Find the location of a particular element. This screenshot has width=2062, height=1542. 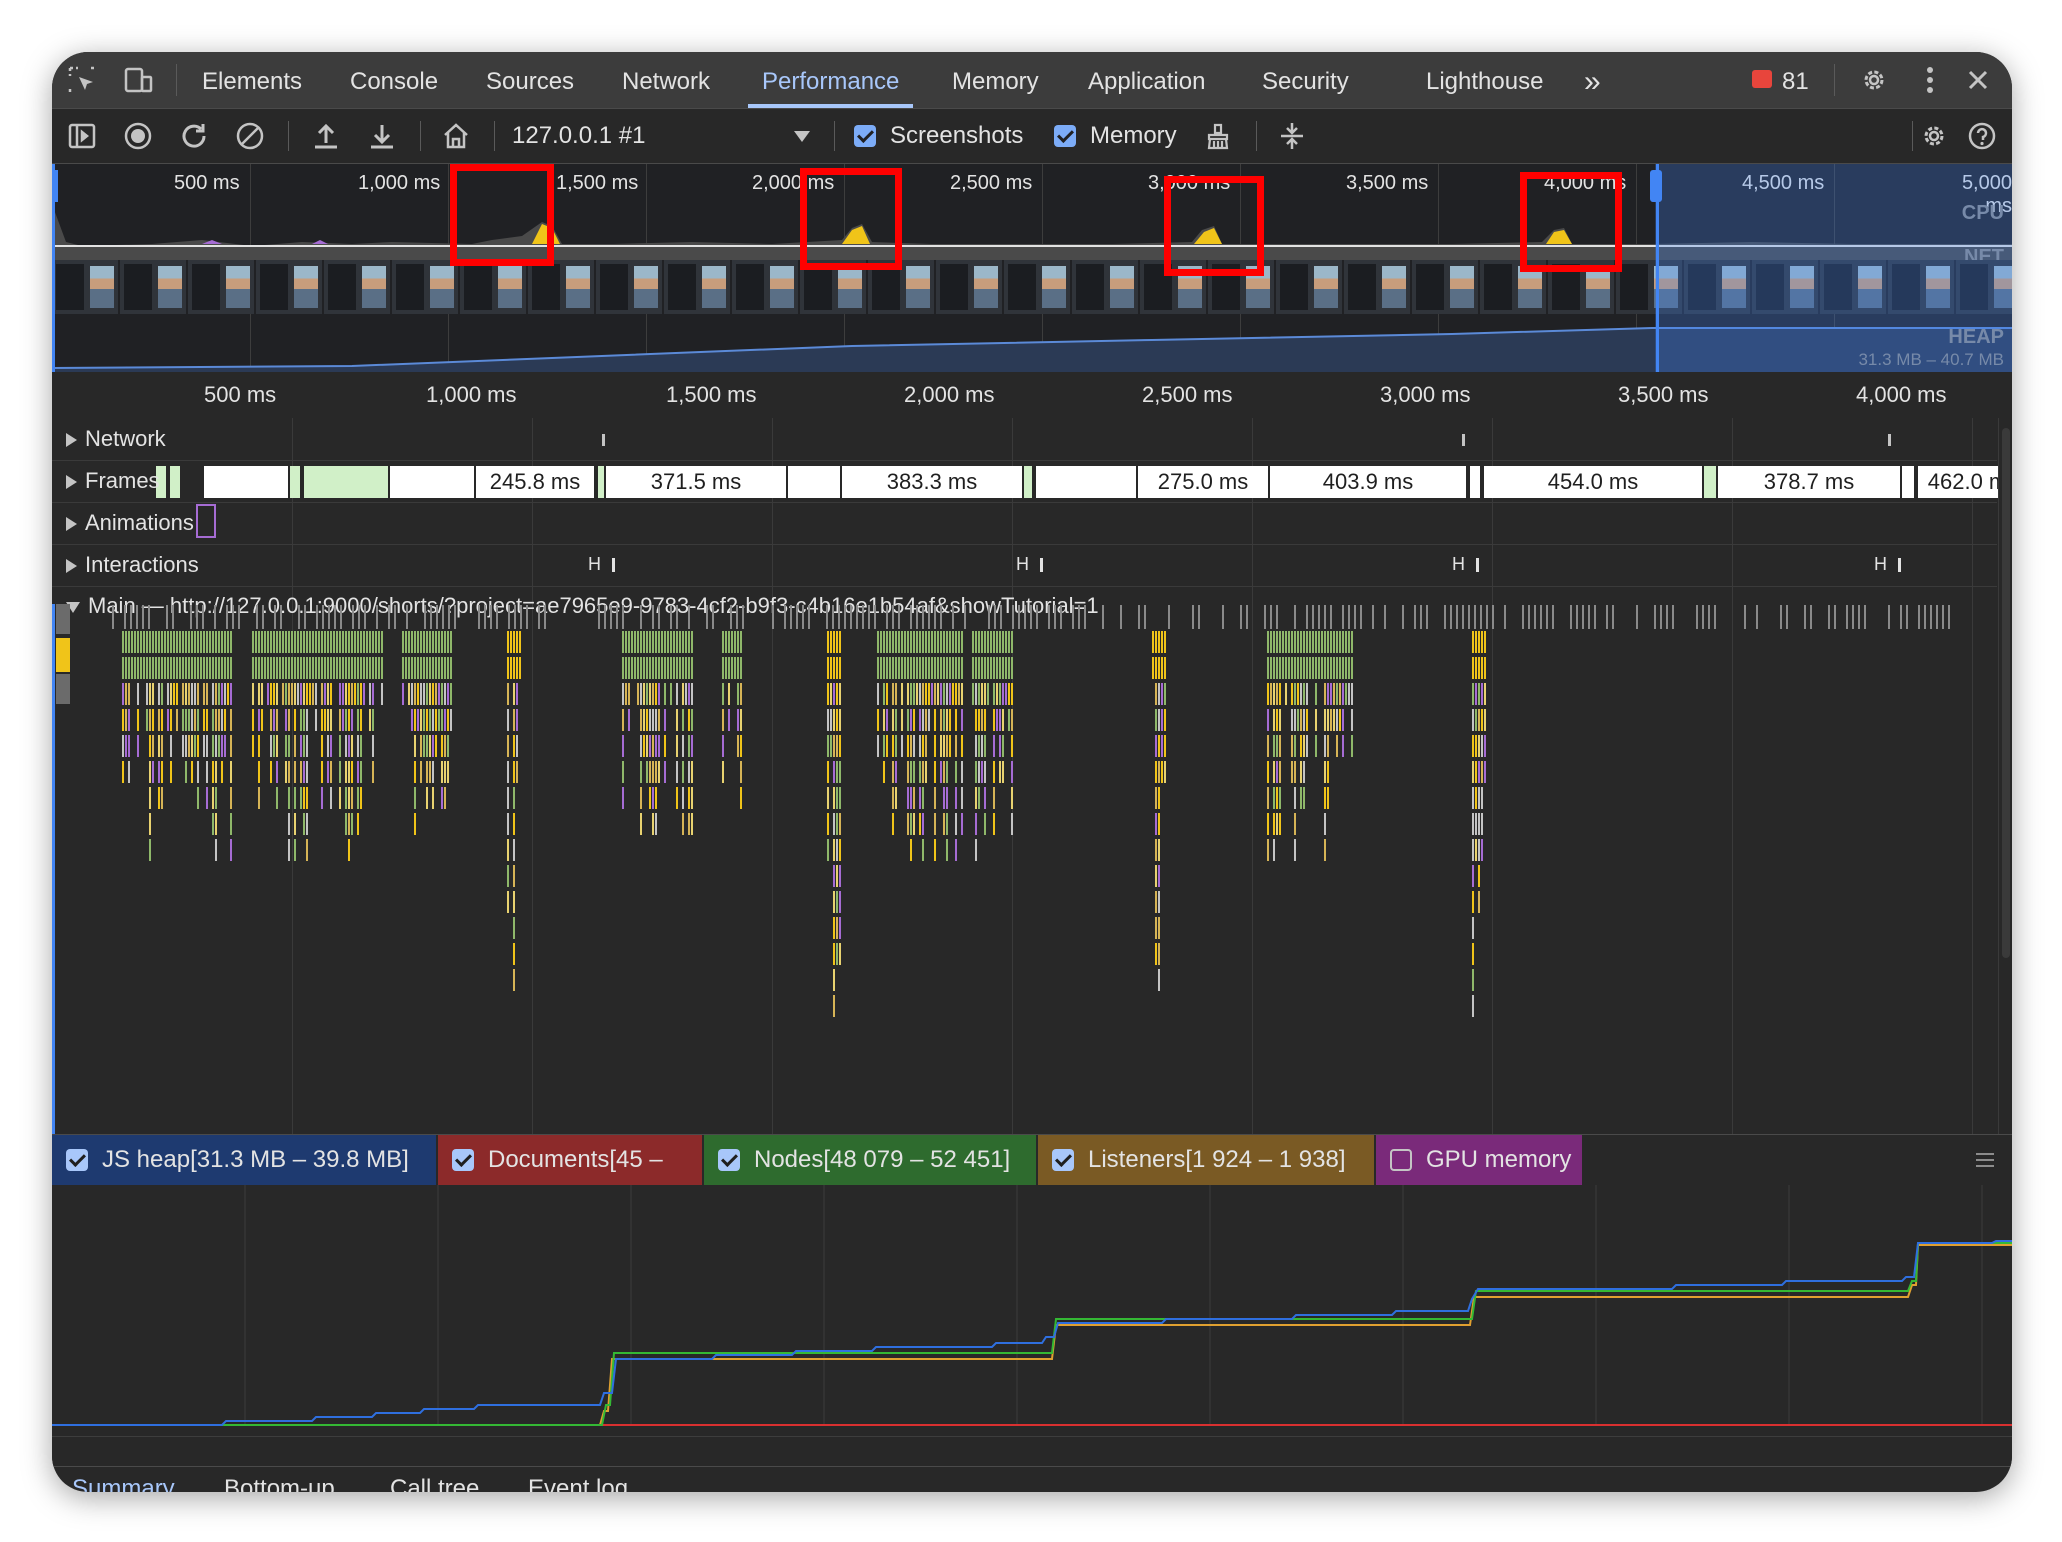

frame-block: 383.3 ms is located at coordinates (933, 482).